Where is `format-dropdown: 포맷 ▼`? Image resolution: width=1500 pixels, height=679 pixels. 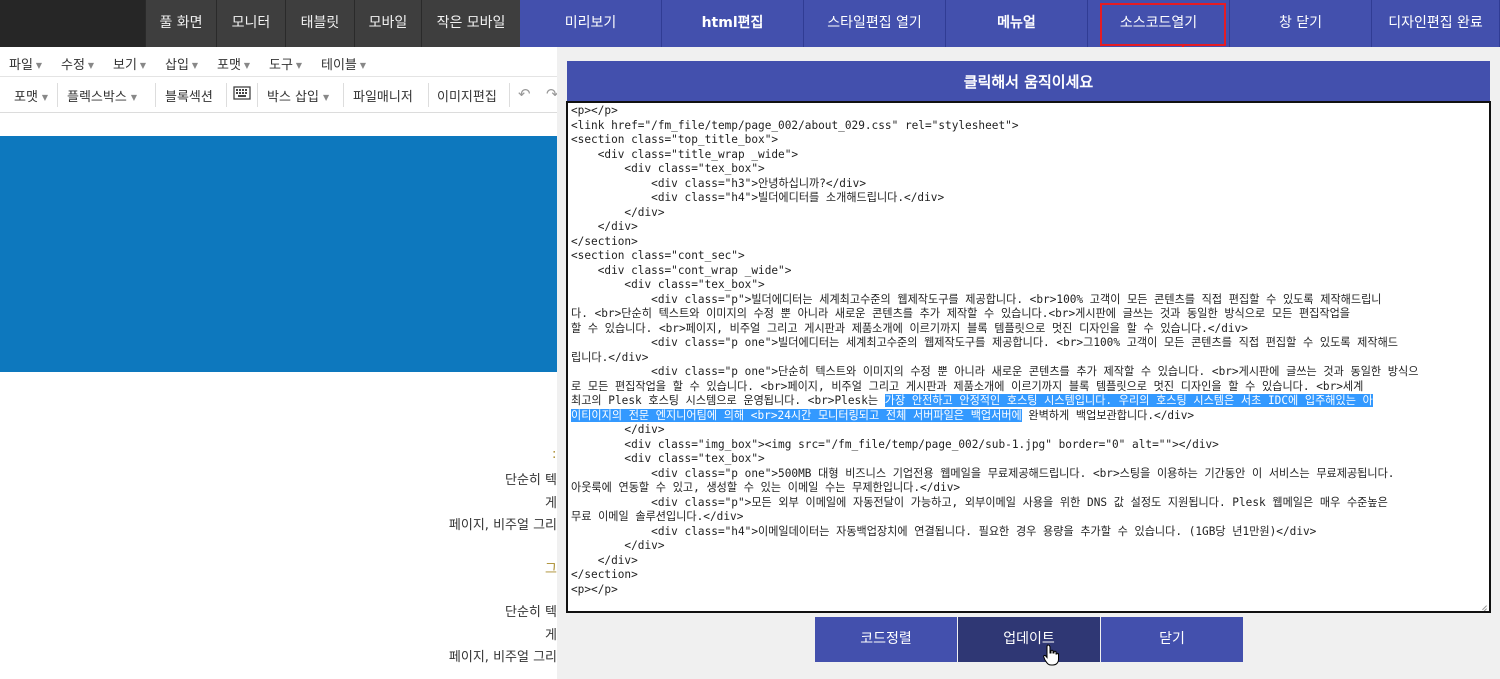 format-dropdown: 포맷 ▼ is located at coordinates (31, 95).